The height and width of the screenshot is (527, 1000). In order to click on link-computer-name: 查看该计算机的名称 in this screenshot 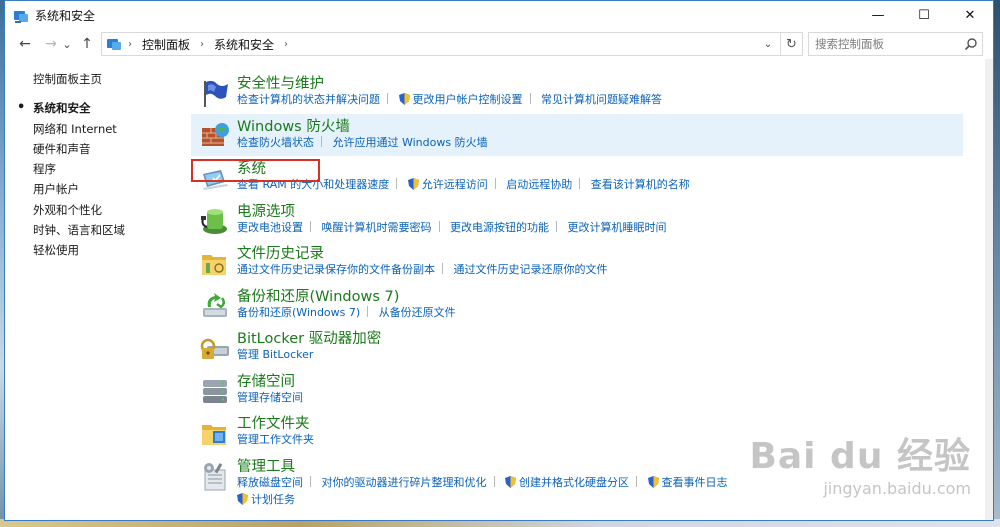, I will do `click(640, 184)`.